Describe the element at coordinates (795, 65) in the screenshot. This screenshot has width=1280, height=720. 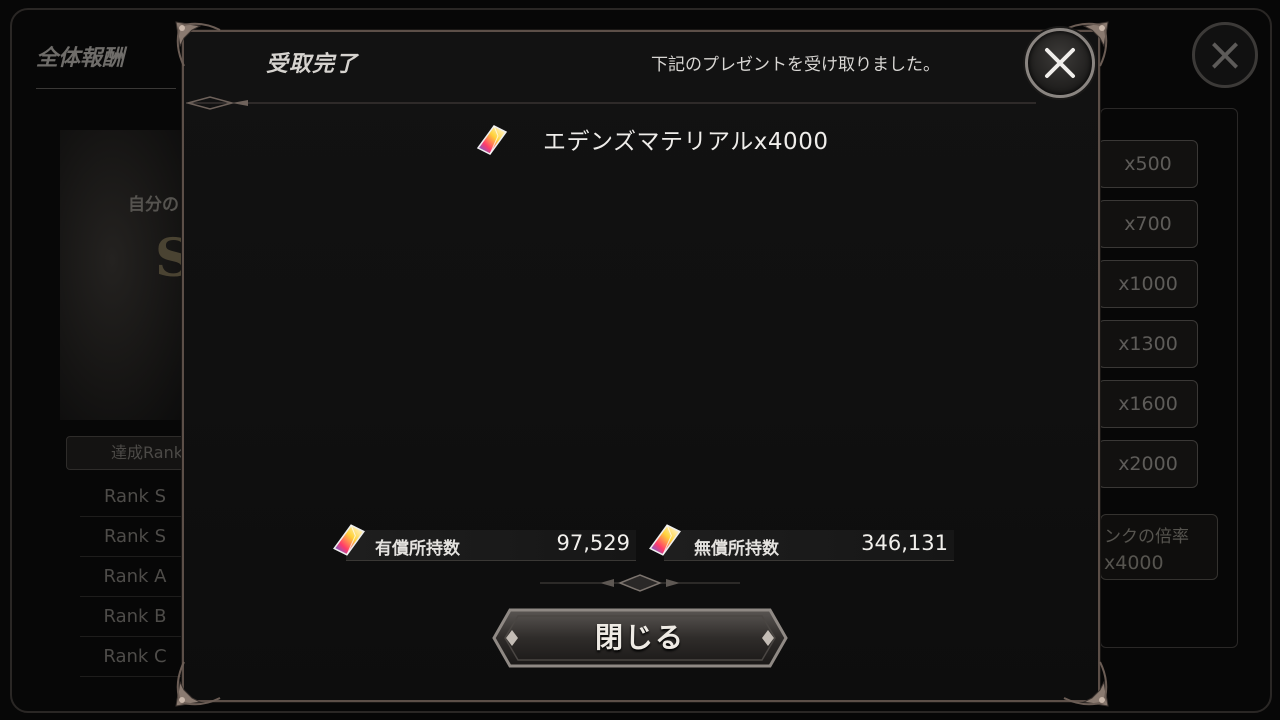
I see `dialog-message: 下記のプレゼントを受け取りました。` at that location.